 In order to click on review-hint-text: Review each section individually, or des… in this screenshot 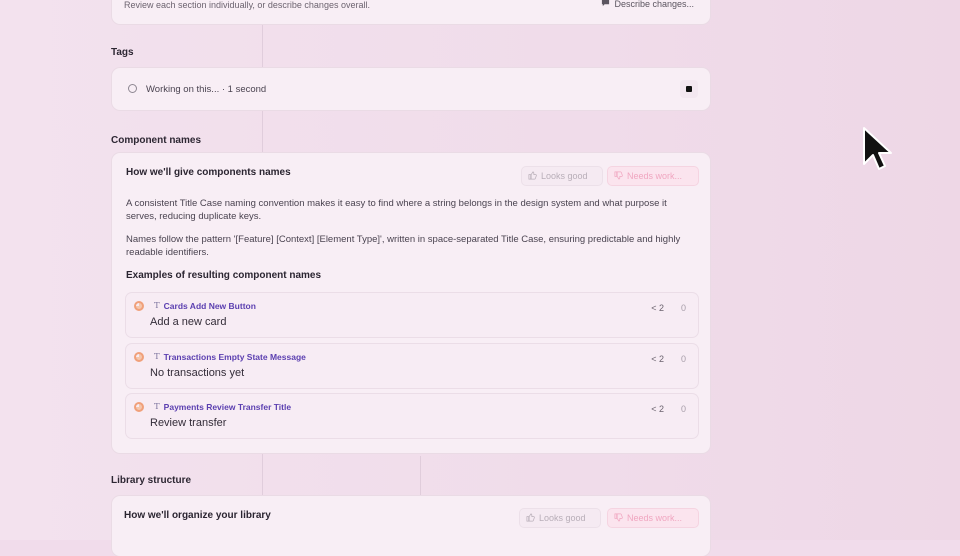, I will do `click(247, 5)`.